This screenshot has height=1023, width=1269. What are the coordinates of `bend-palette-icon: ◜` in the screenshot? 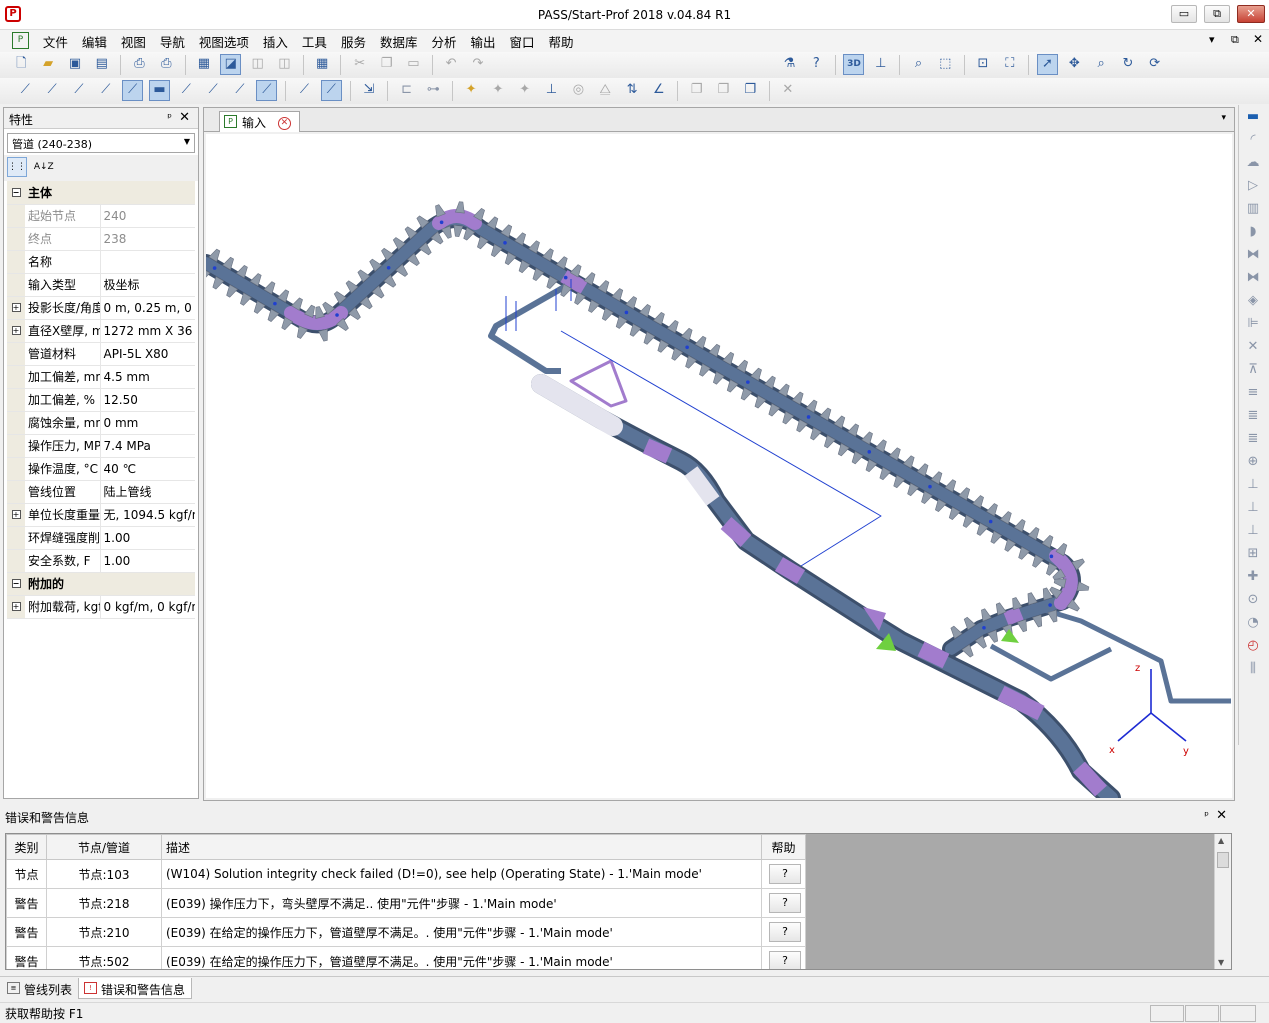 It's located at (1253, 140).